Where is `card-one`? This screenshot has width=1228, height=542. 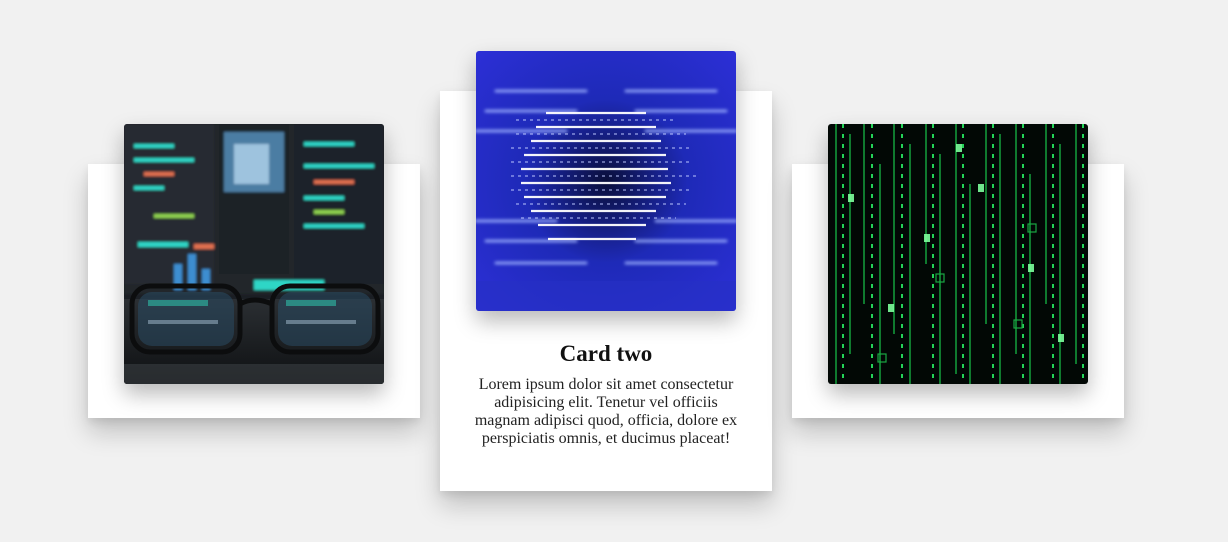
card-one is located at coordinates (254, 271).